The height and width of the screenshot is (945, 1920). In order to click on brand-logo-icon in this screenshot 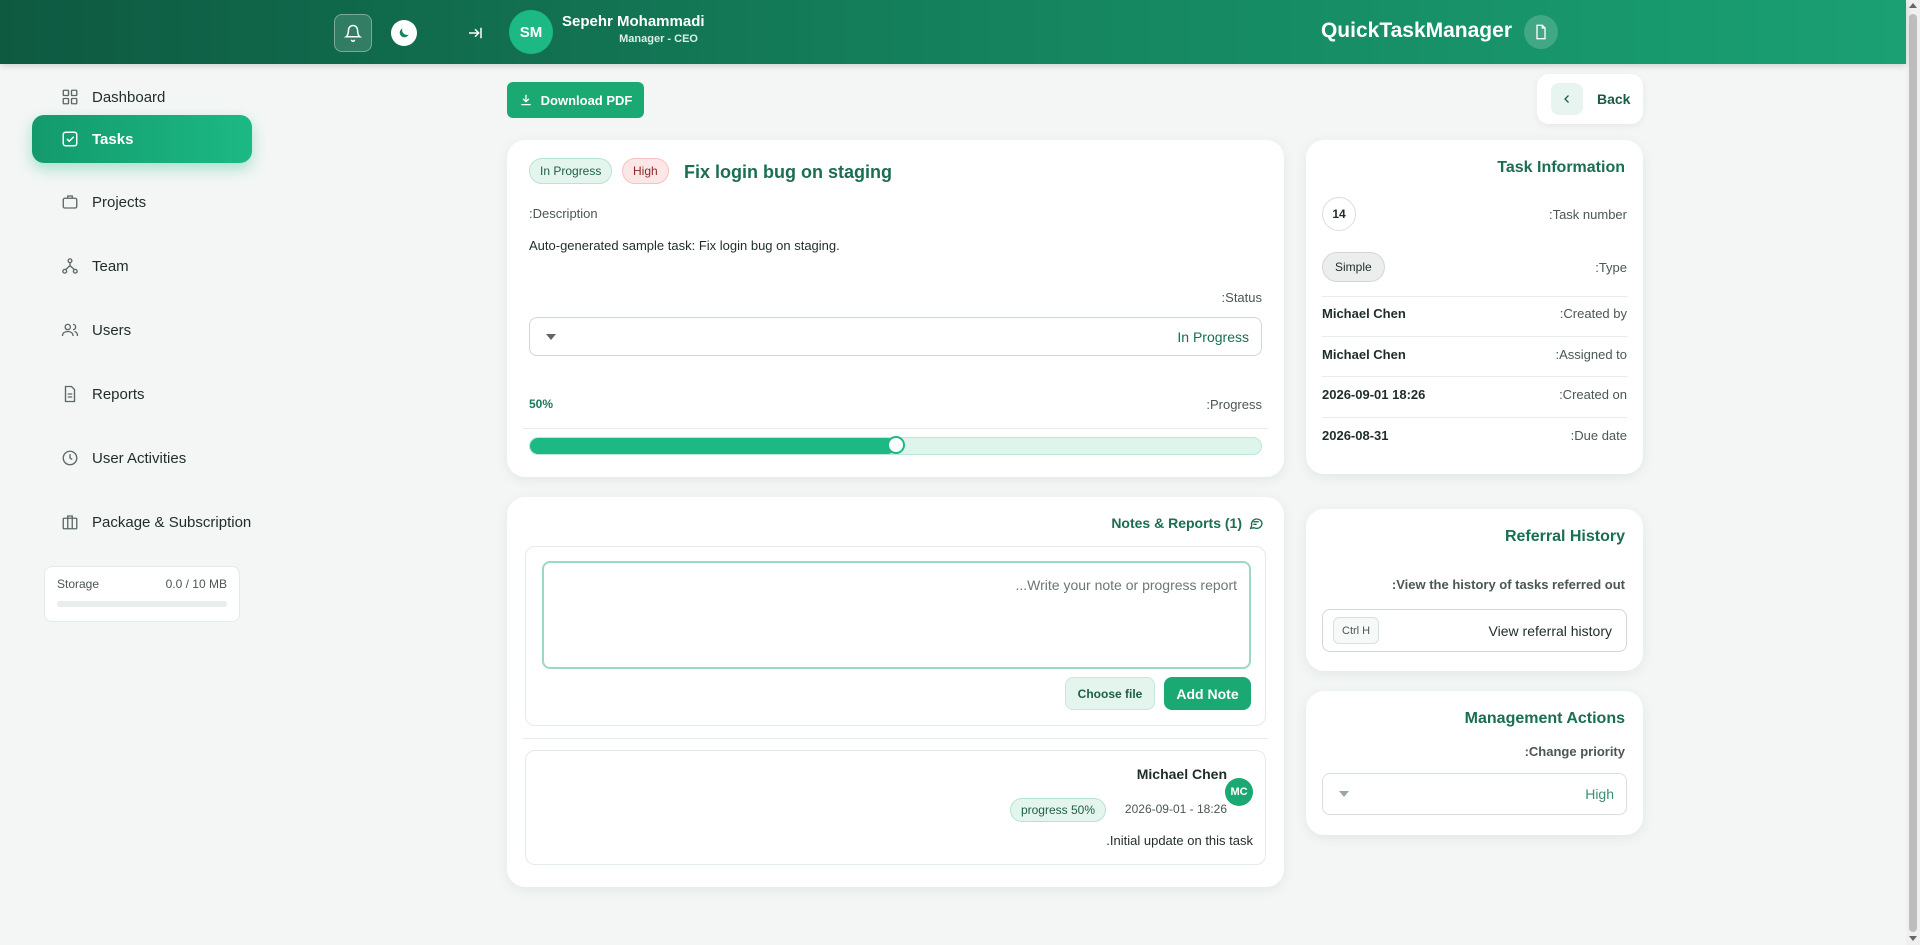, I will do `click(1541, 32)`.